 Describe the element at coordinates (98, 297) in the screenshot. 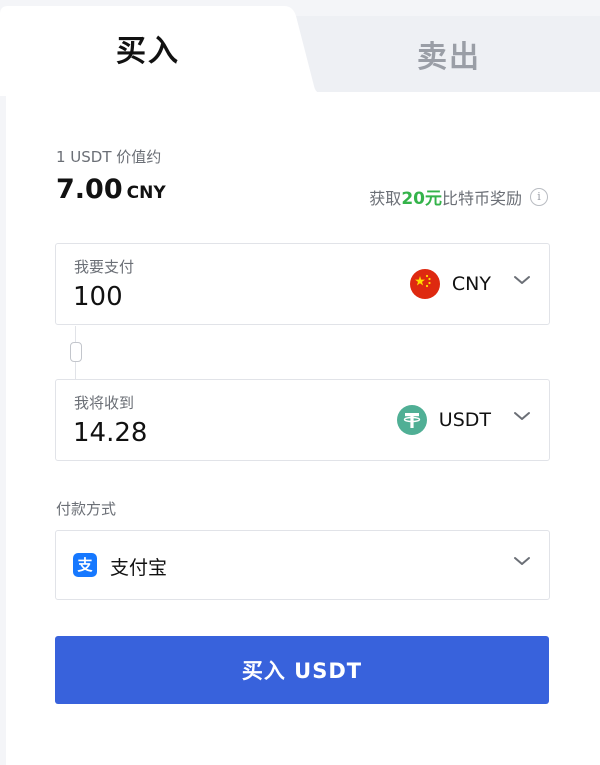

I see `pay-amount-input: 100` at that location.